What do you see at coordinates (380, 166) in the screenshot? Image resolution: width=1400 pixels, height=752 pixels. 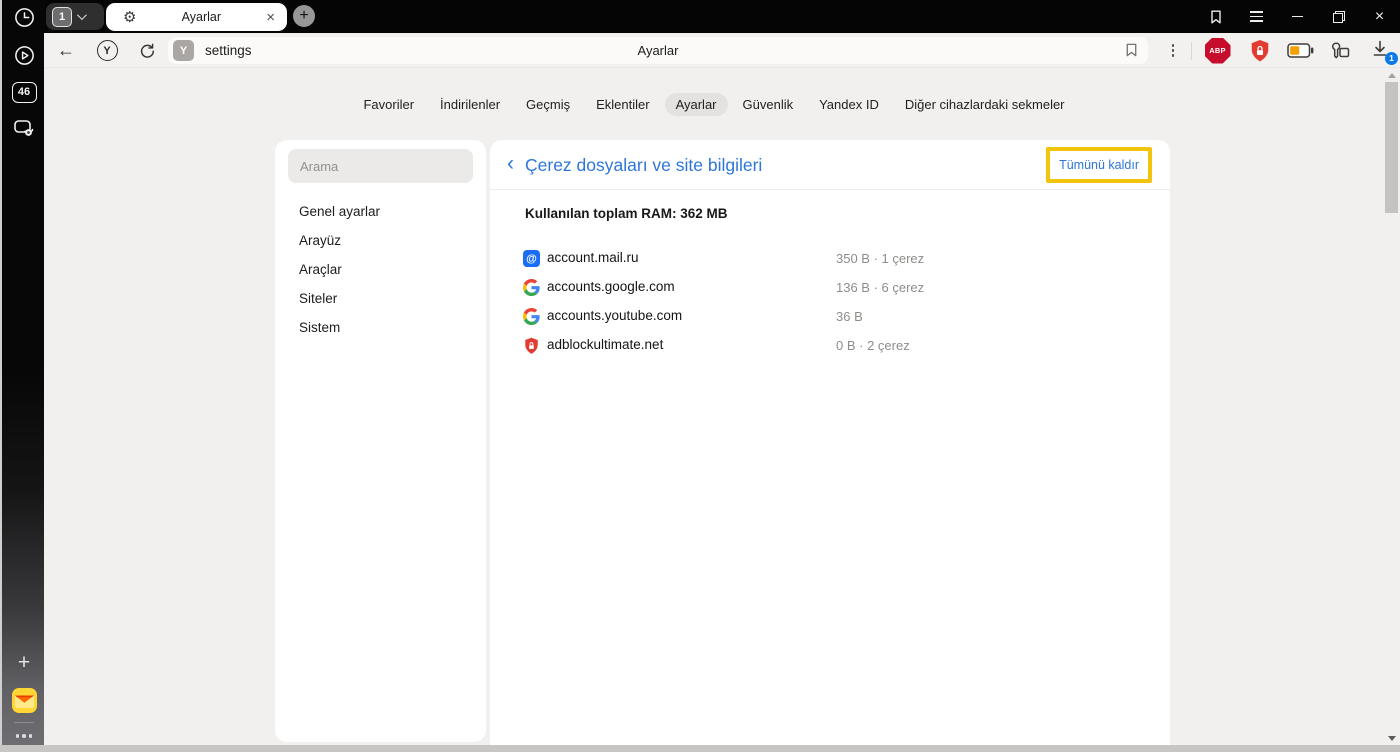 I see `search-input` at bounding box center [380, 166].